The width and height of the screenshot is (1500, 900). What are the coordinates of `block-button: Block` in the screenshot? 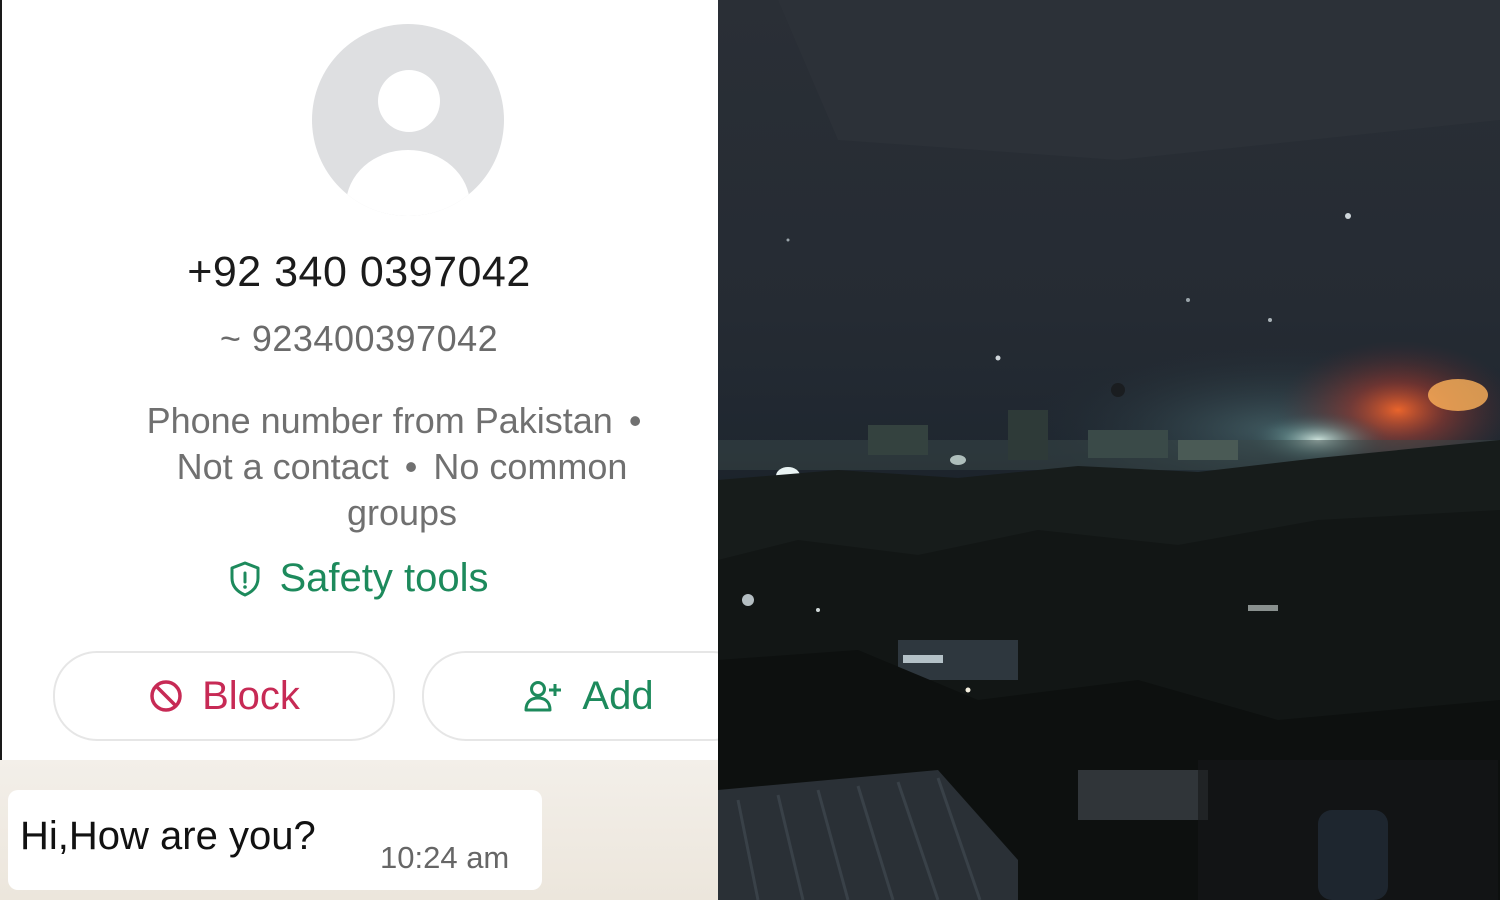 It's located at (224, 696).